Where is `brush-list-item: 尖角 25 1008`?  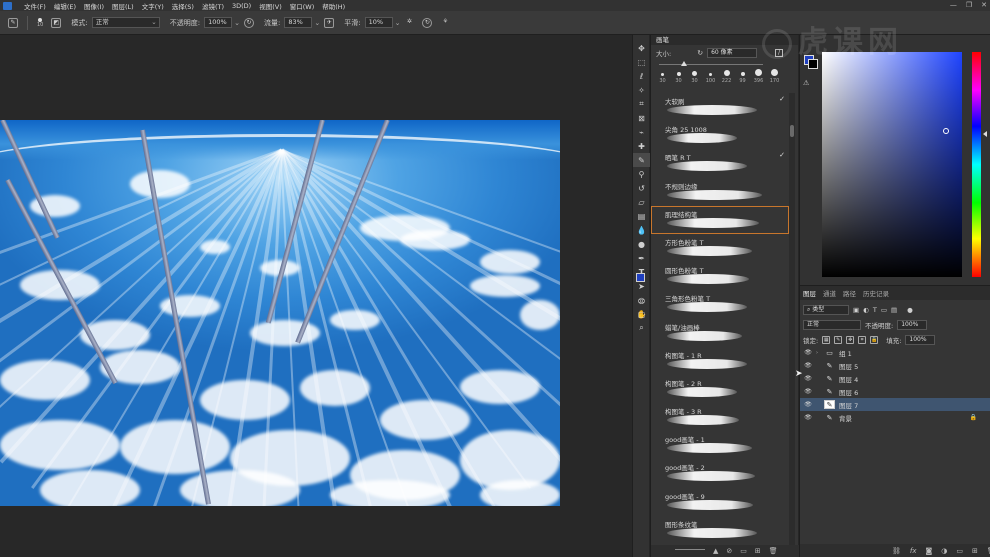 brush-list-item: 尖角 25 1008 is located at coordinates (720, 135).